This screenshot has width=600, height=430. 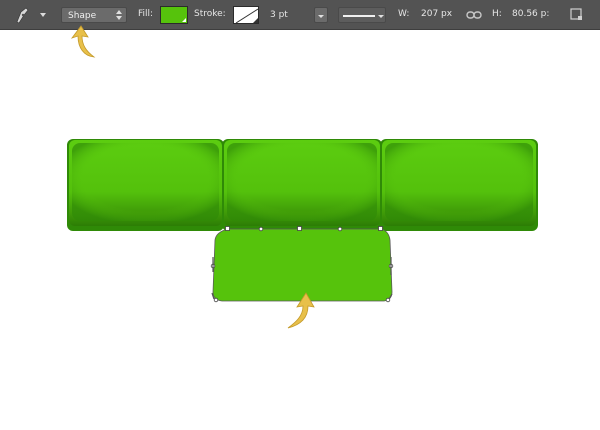 I want to click on height-label: H:, so click(x=497, y=14).